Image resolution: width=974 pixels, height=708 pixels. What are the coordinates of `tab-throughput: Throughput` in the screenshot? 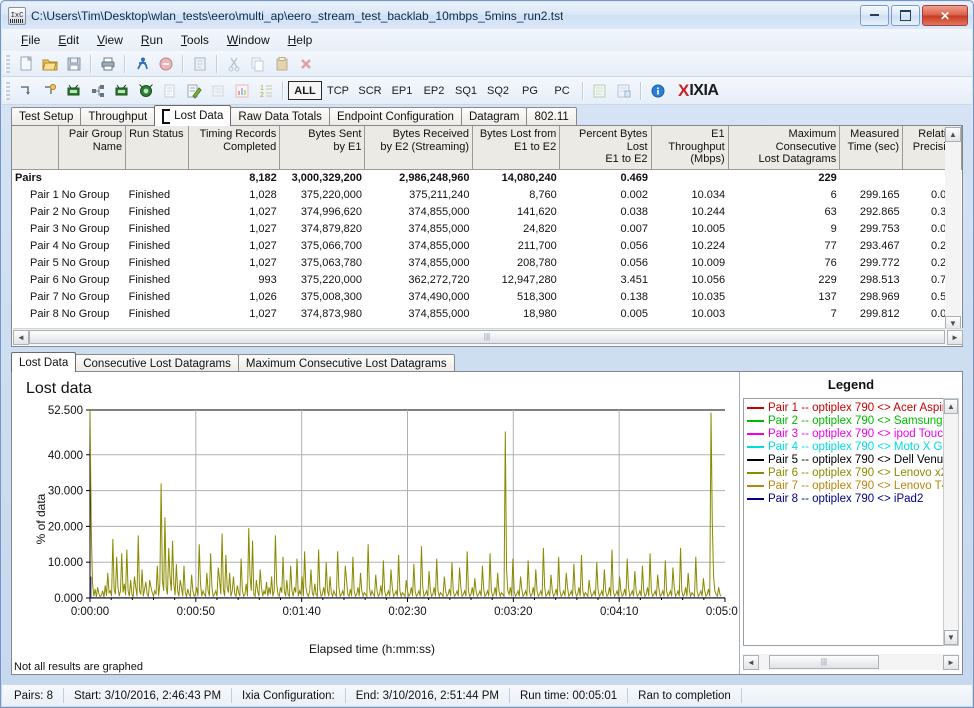 It's located at (118, 116).